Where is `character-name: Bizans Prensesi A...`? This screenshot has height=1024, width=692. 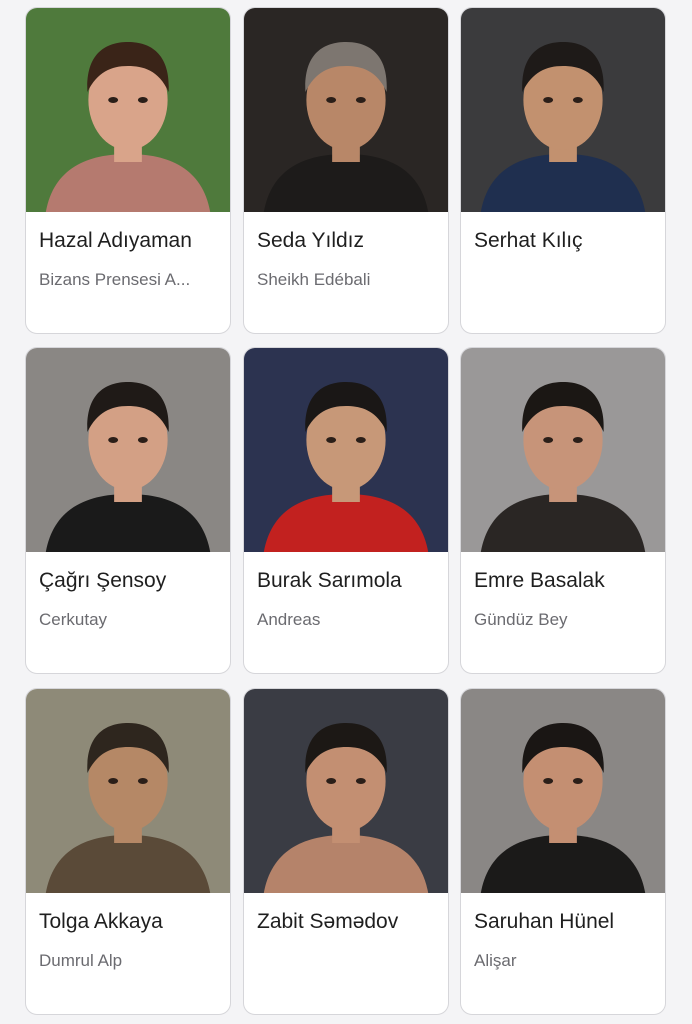
character-name: Bizans Prensesi A... is located at coordinates (115, 279).